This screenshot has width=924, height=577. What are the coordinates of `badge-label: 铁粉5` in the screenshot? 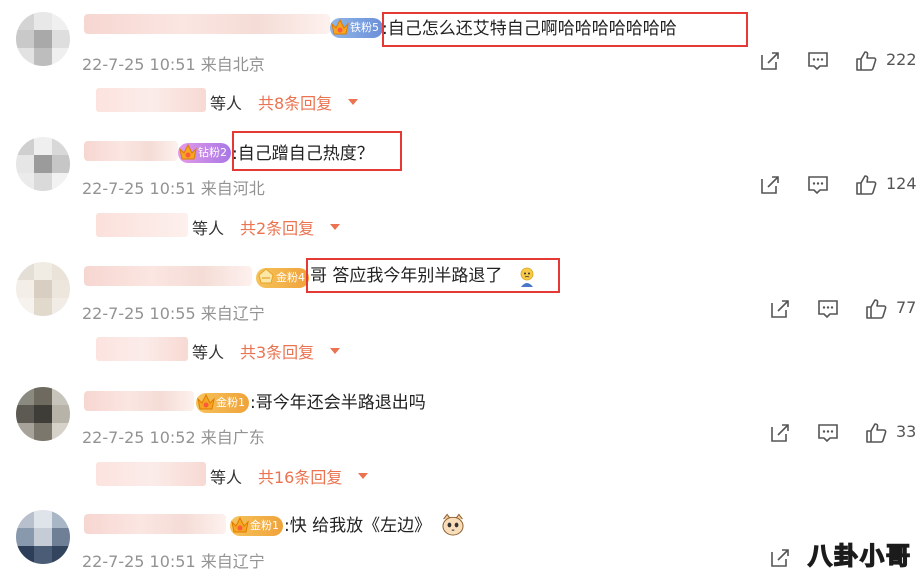 It's located at (364, 27).